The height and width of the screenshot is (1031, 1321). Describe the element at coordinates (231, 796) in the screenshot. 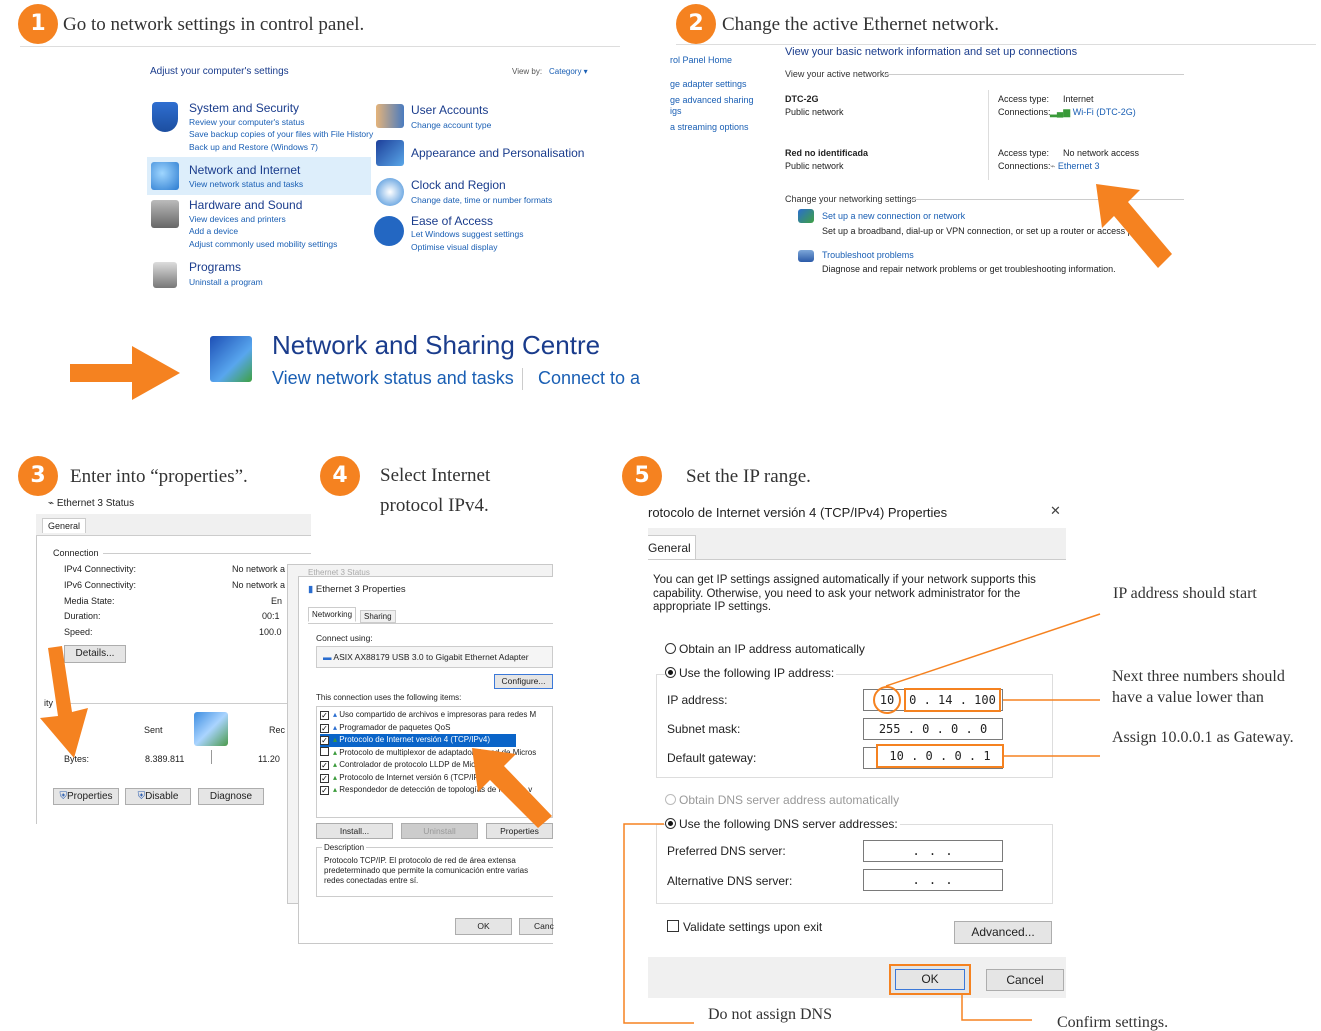

I see `status-diagnose-button: Diagnose` at that location.